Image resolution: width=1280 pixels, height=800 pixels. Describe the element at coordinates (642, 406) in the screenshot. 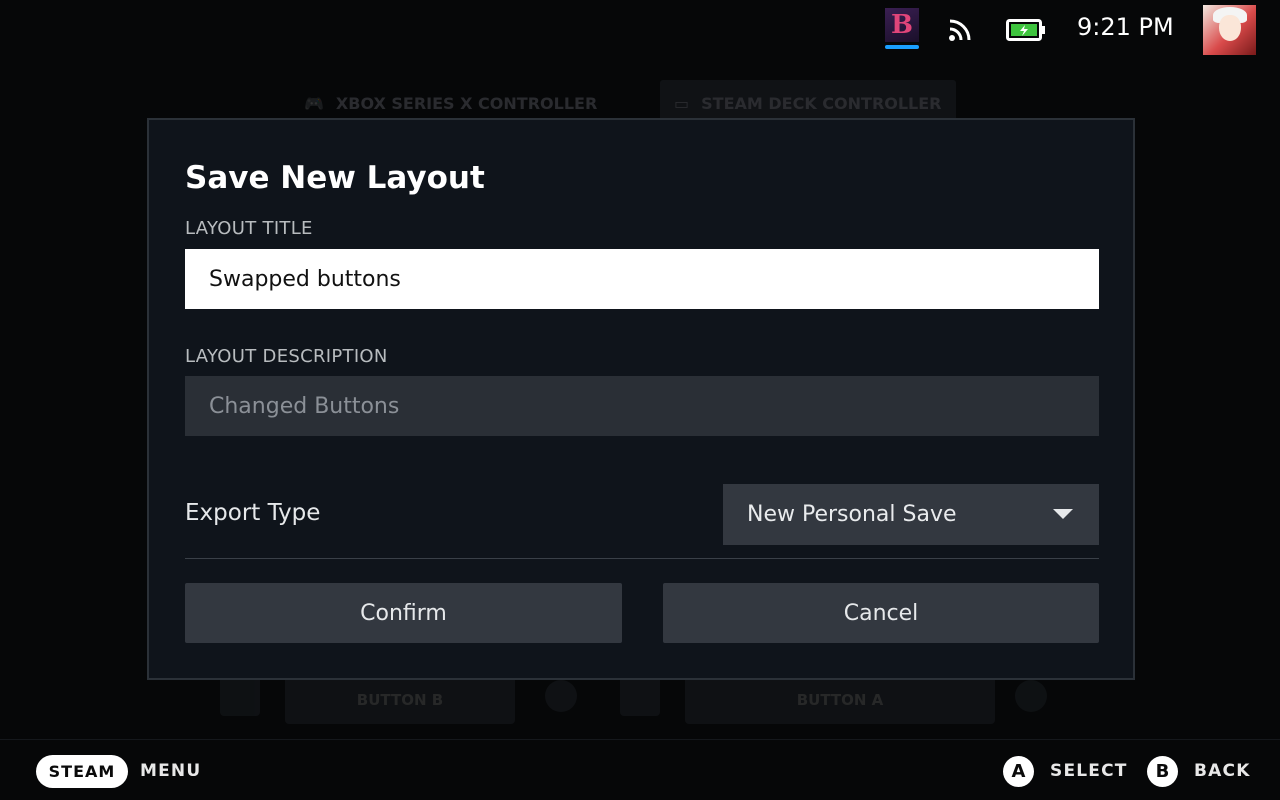

I see `layout-description-input: Changed Buttons` at that location.